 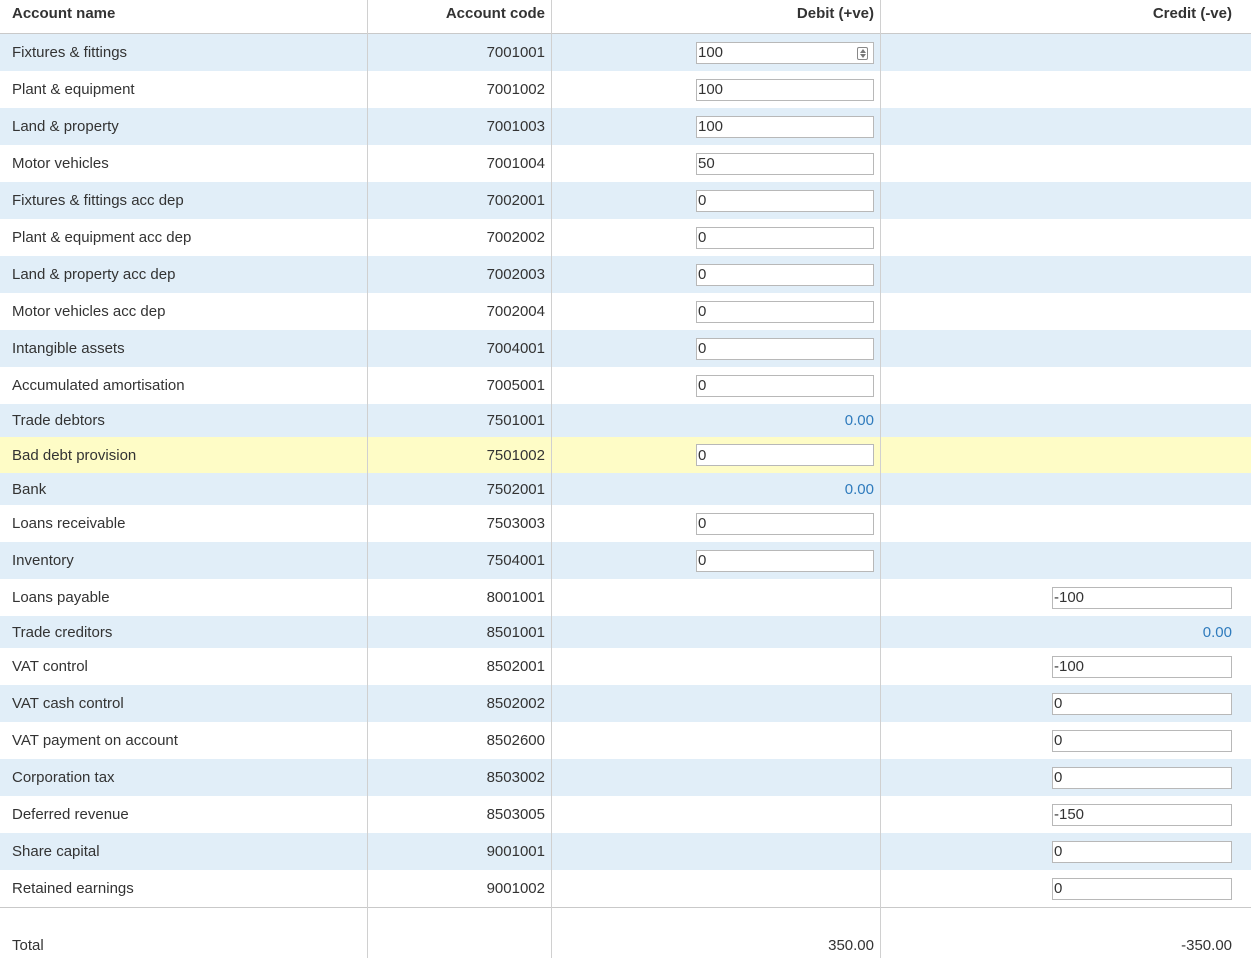 I want to click on total-row: Total 350.00 -350.00, so click(x=625, y=933).